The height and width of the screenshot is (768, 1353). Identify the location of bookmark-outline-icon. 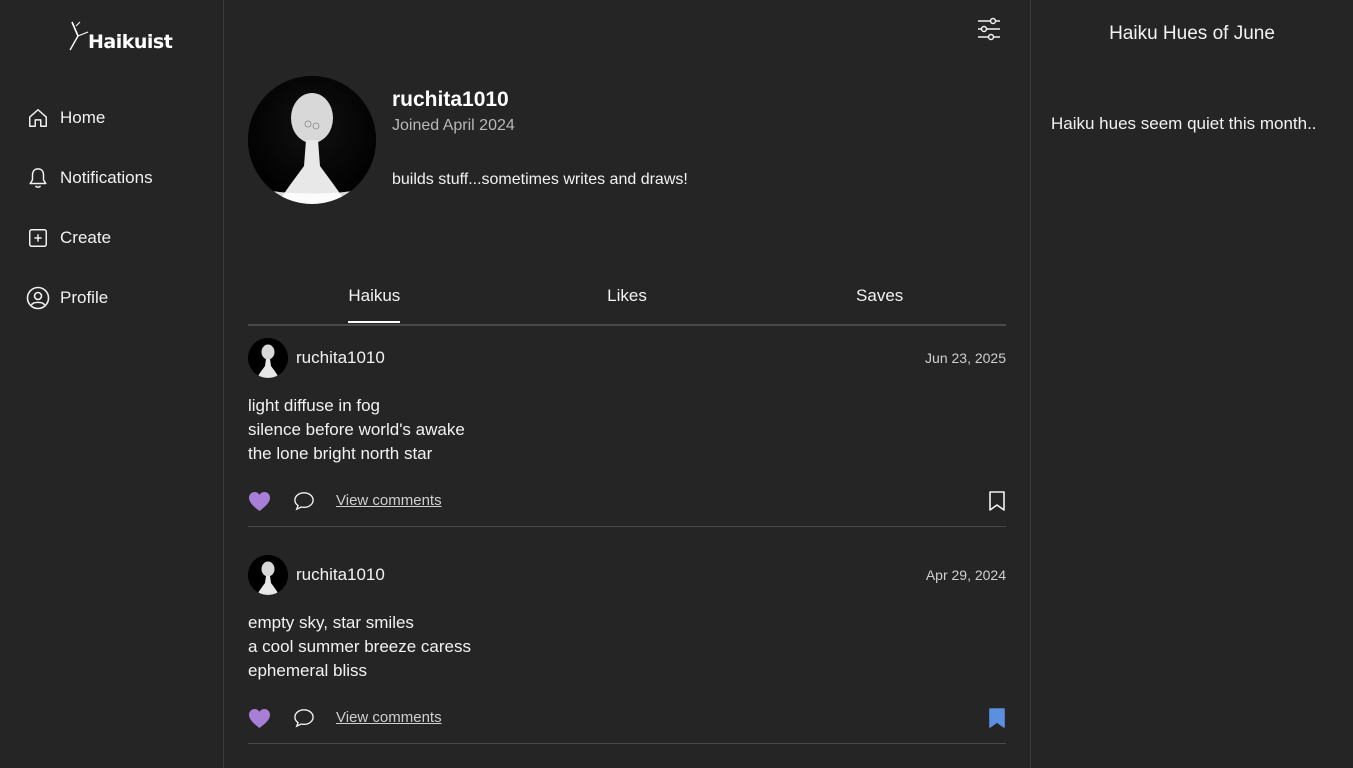
(997, 501).